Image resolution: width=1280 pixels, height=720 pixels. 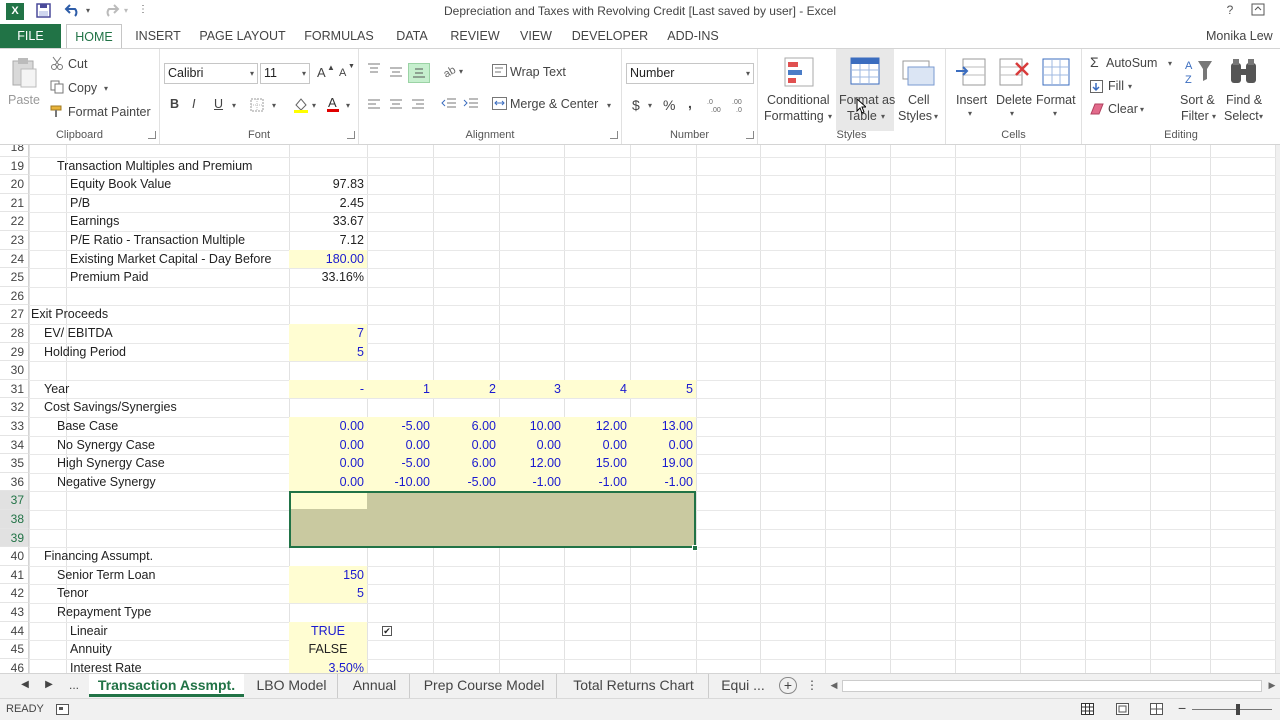 What do you see at coordinates (419, 73) in the screenshot?
I see `align-bottom-icon` at bounding box center [419, 73].